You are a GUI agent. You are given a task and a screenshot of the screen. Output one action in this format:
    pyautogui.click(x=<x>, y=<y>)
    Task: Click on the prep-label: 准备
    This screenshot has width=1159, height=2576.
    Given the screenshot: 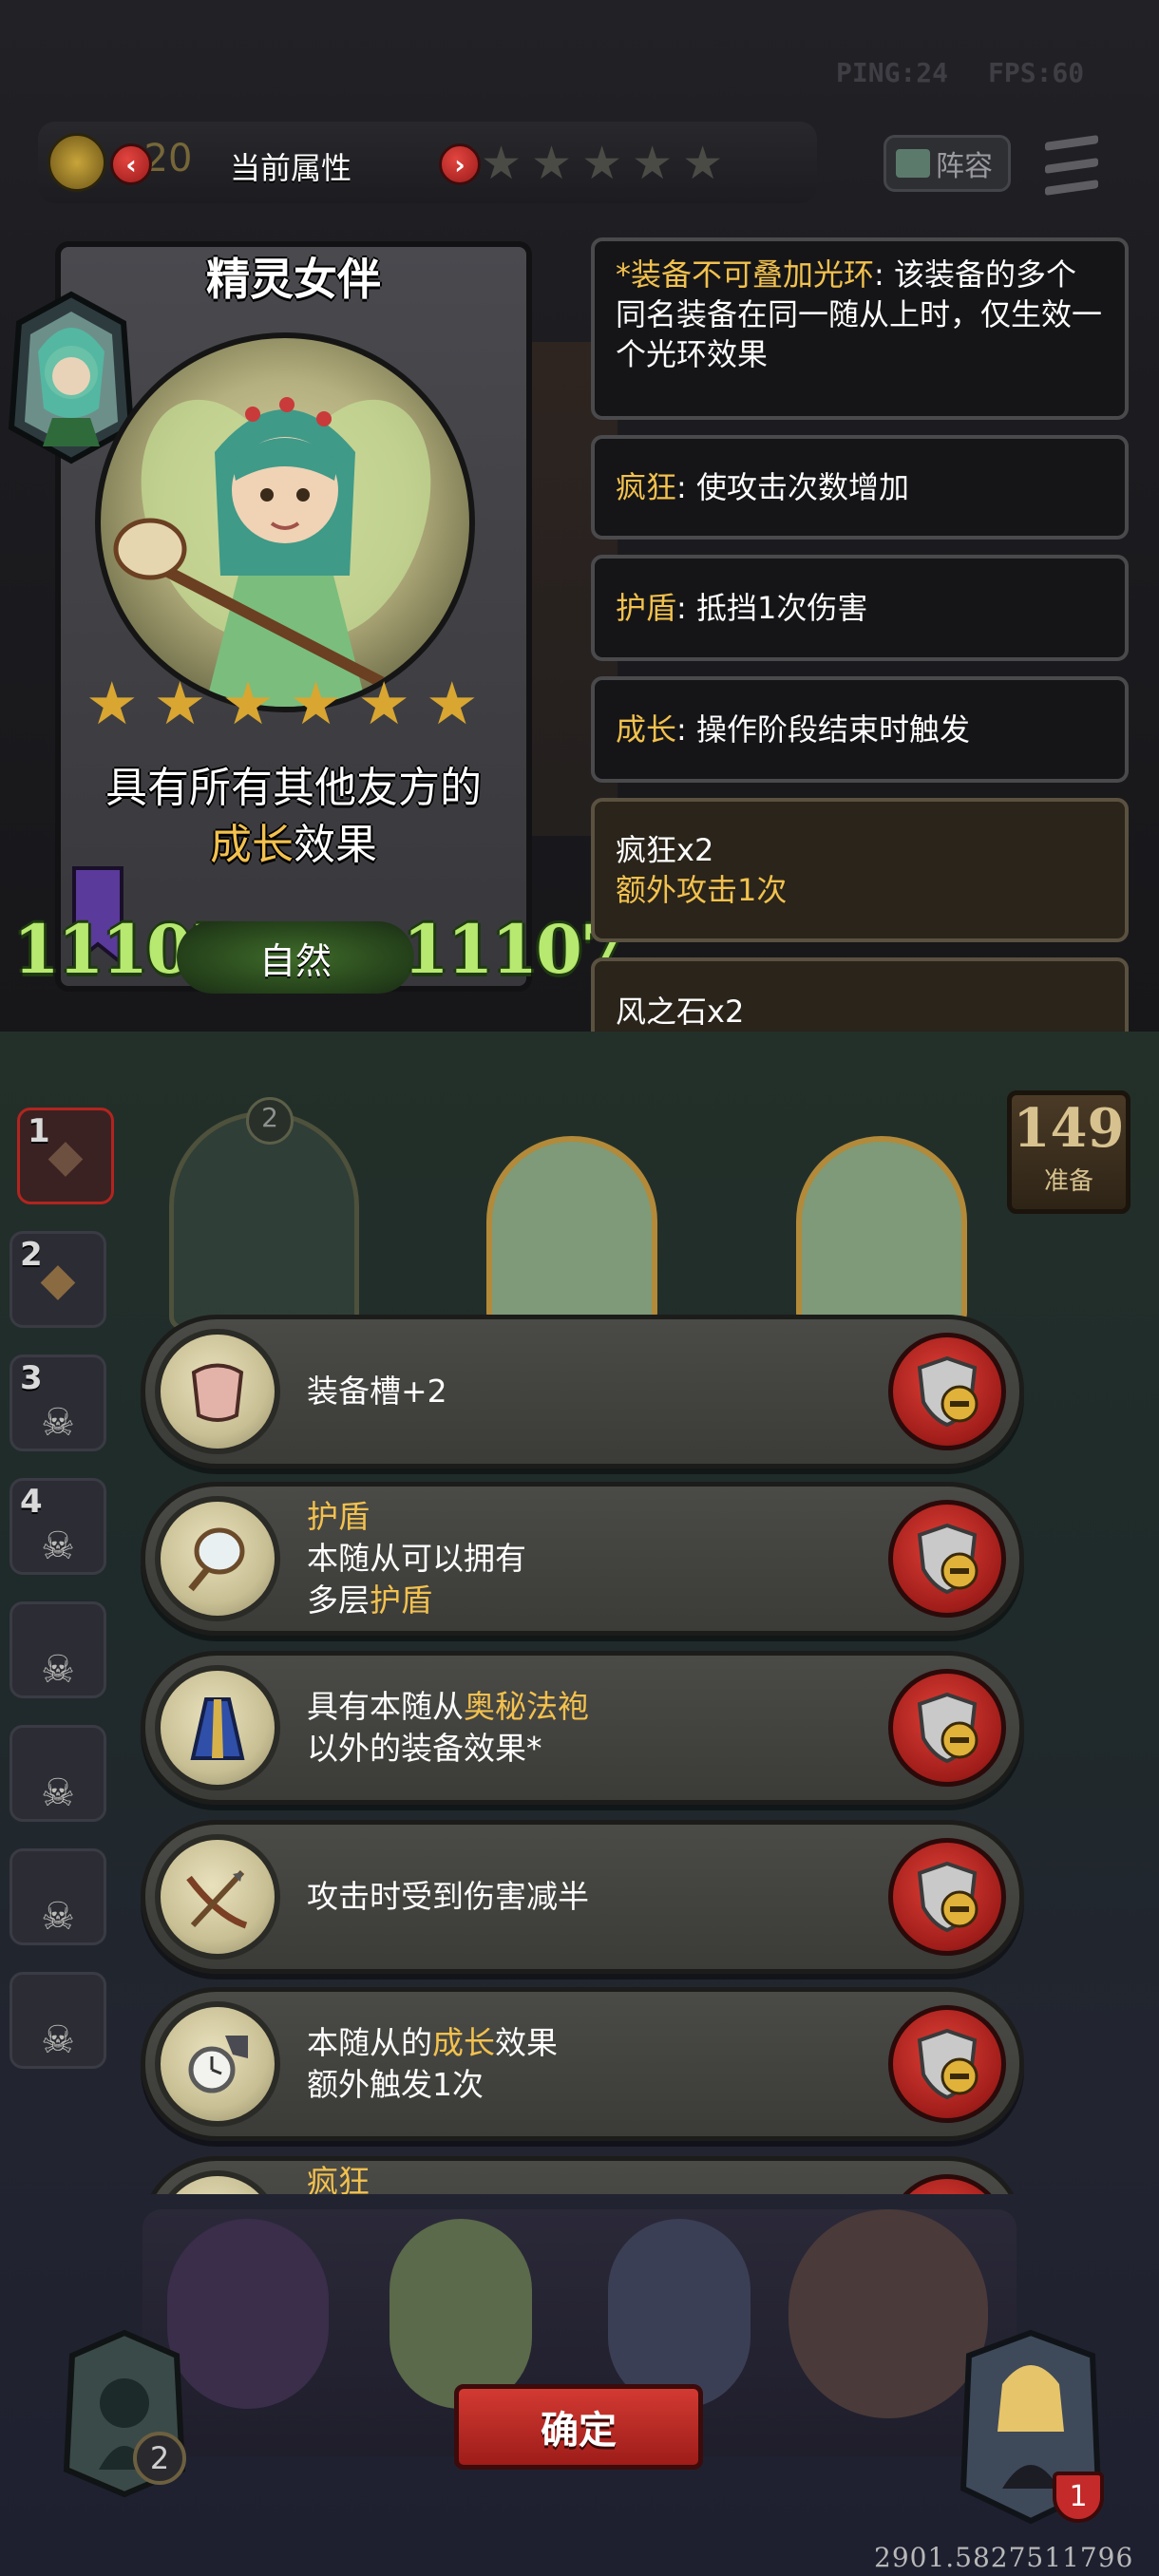 What is the action you would take?
    pyautogui.click(x=1068, y=1181)
    